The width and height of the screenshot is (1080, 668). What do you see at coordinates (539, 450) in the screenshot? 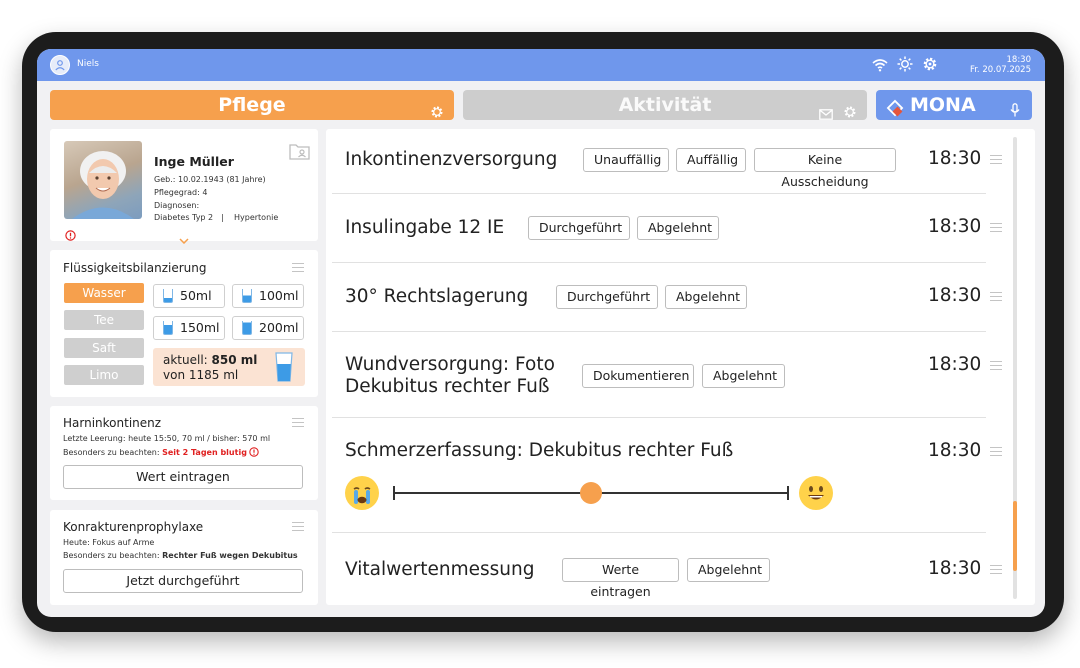
I see `task-title: Schmerzerfassung: Dekubitus rechter Fuß` at bounding box center [539, 450].